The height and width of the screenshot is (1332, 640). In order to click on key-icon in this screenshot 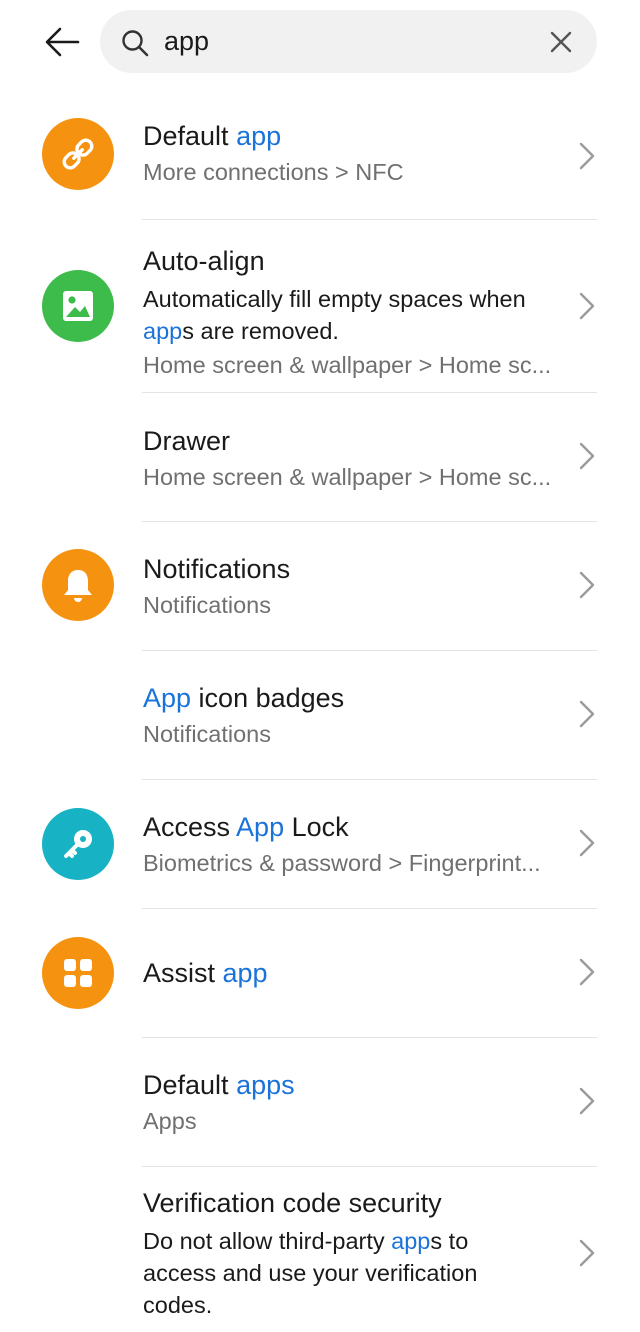, I will do `click(78, 844)`.